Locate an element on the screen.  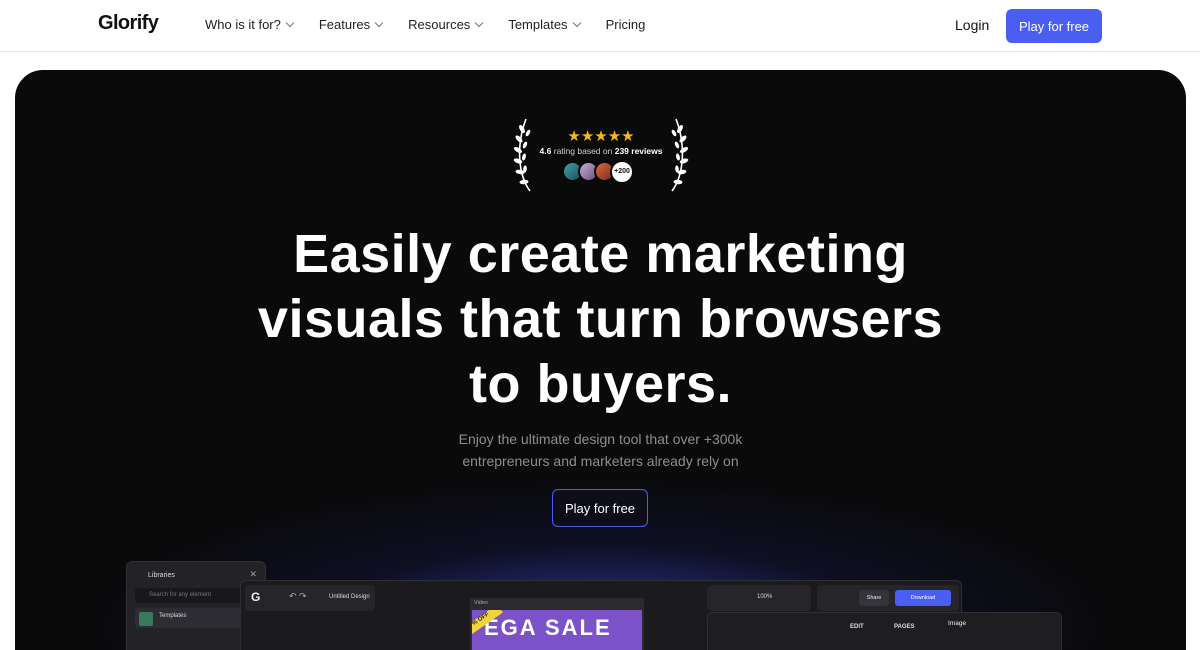
nav-item-templates: Templates is located at coordinates (544, 24).